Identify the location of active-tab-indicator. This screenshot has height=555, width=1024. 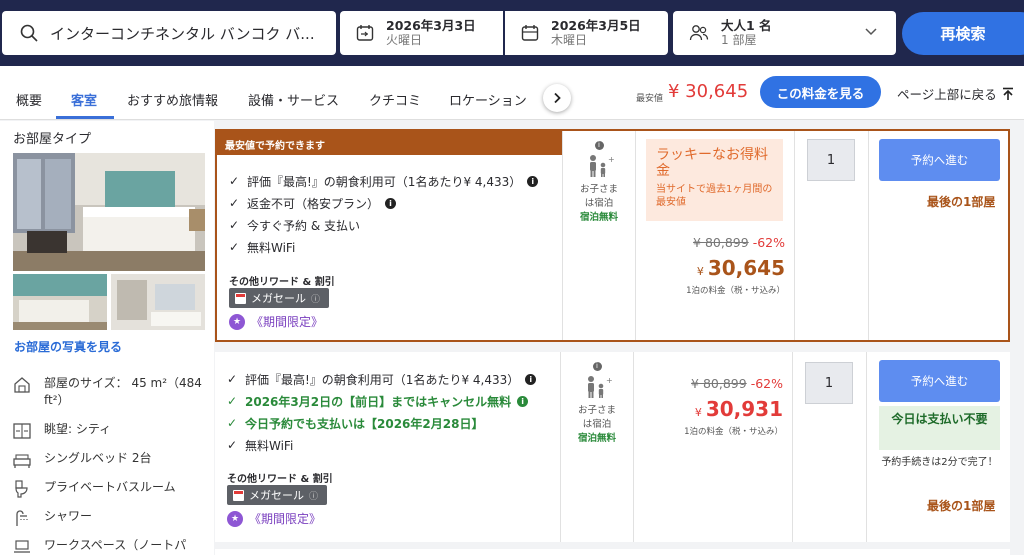
(85, 117).